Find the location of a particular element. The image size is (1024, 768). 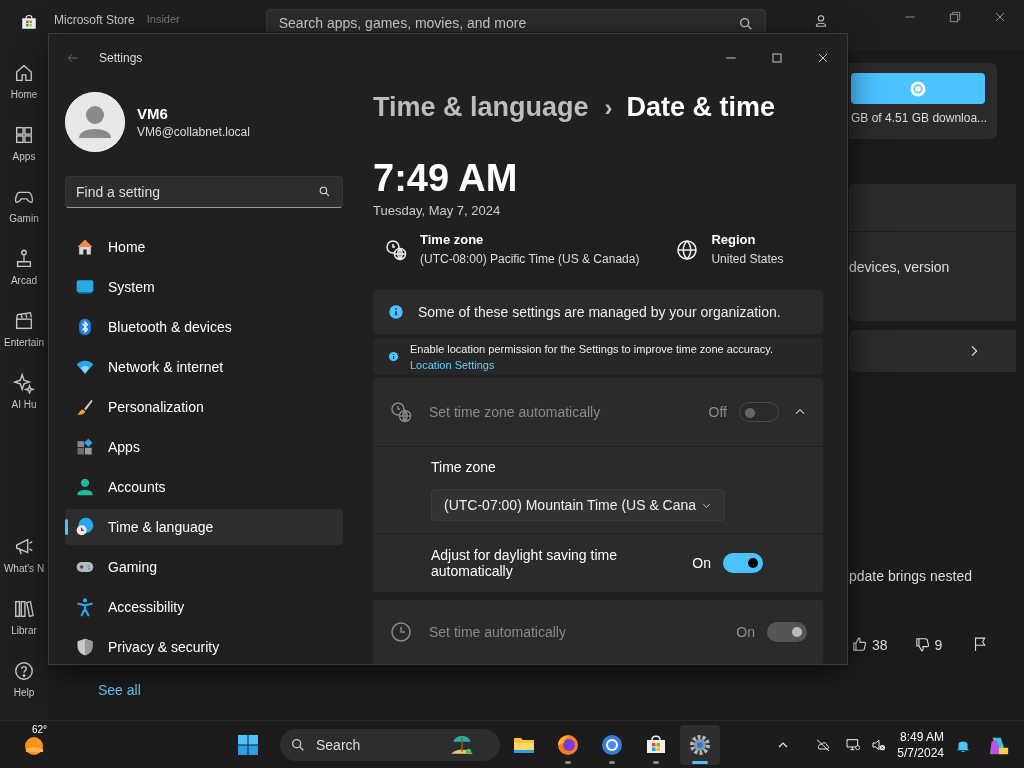

taskbar-search: Search is located at coordinates (390, 744).